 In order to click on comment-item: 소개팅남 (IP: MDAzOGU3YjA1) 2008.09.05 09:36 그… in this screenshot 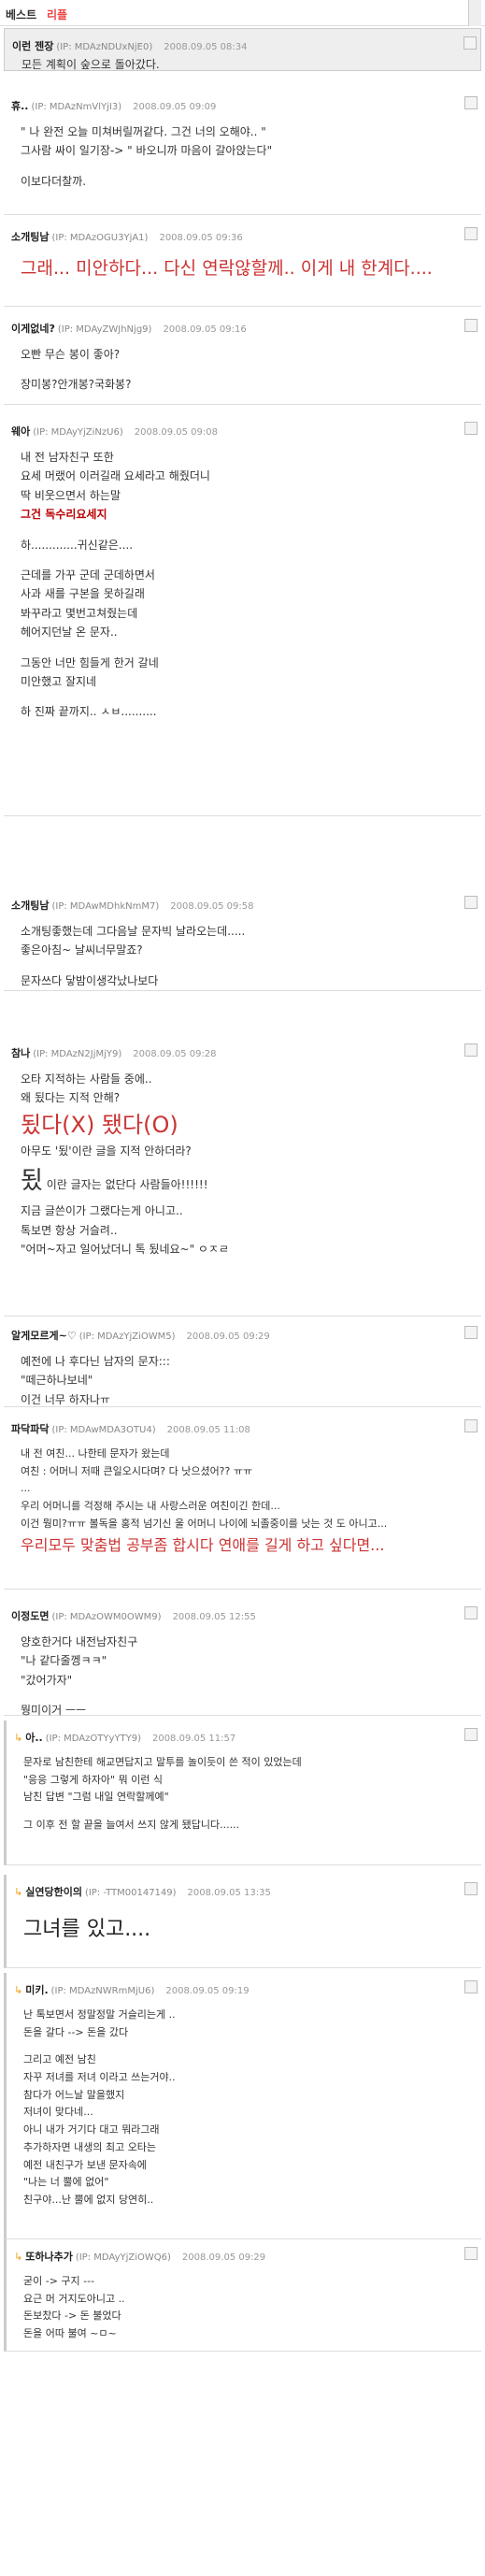, I will do `click(242, 263)`.